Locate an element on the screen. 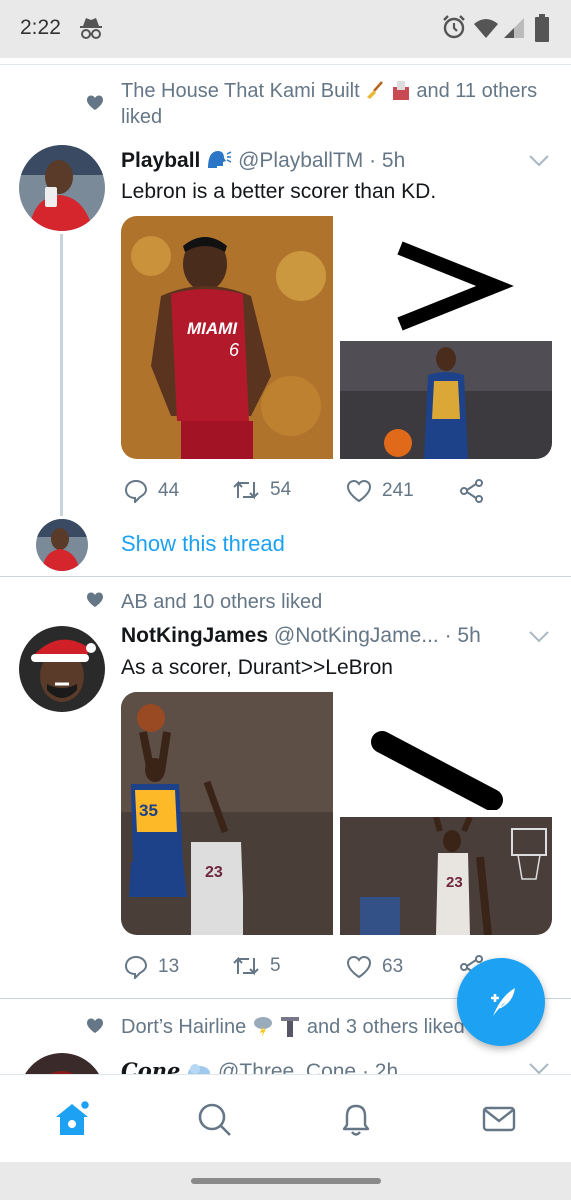 This screenshot has height=1200, width=571. home-gesture-pill is located at coordinates (286, 1181).